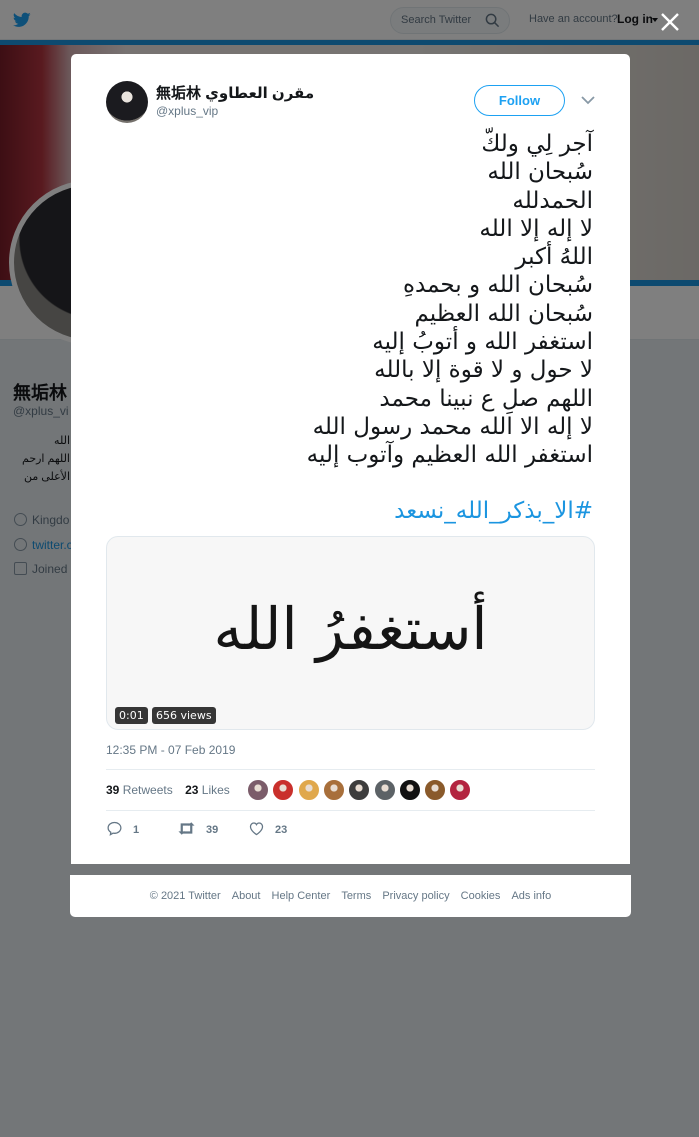 Image resolution: width=699 pixels, height=1137 pixels. I want to click on footer-link-ads-info: Ads info, so click(531, 896).